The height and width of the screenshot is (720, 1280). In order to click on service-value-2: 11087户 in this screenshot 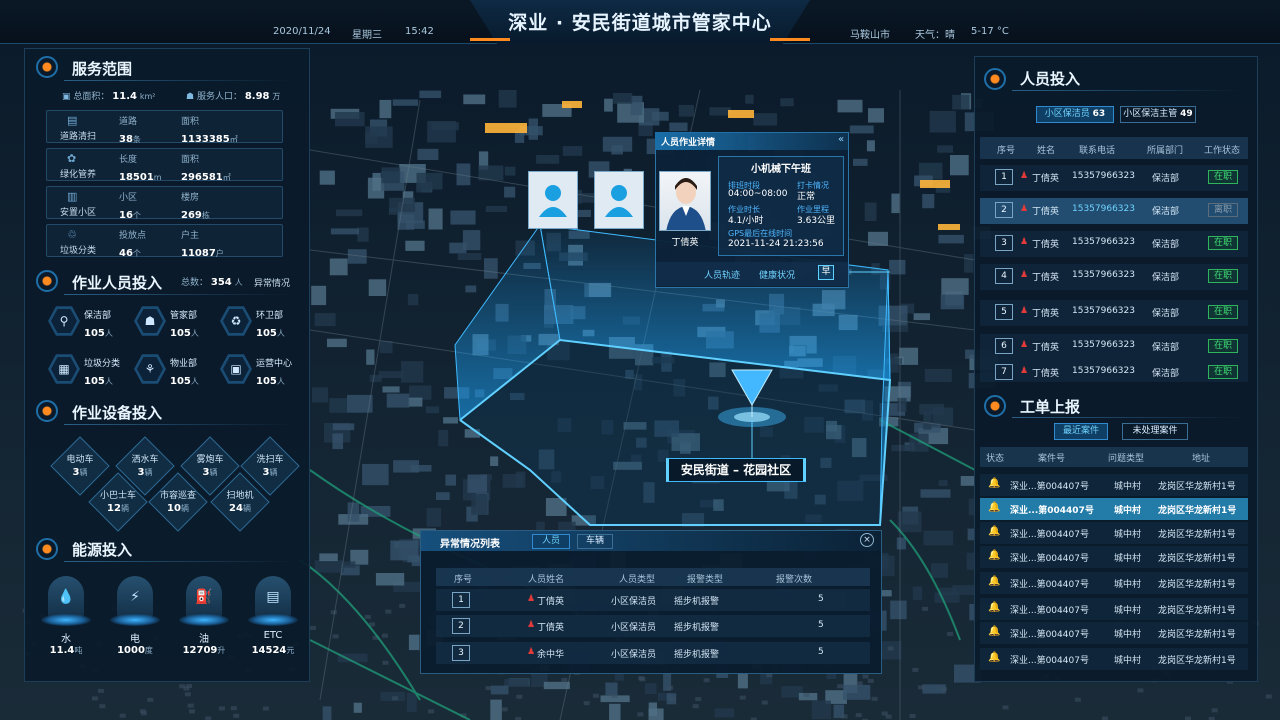, I will do `click(202, 250)`.